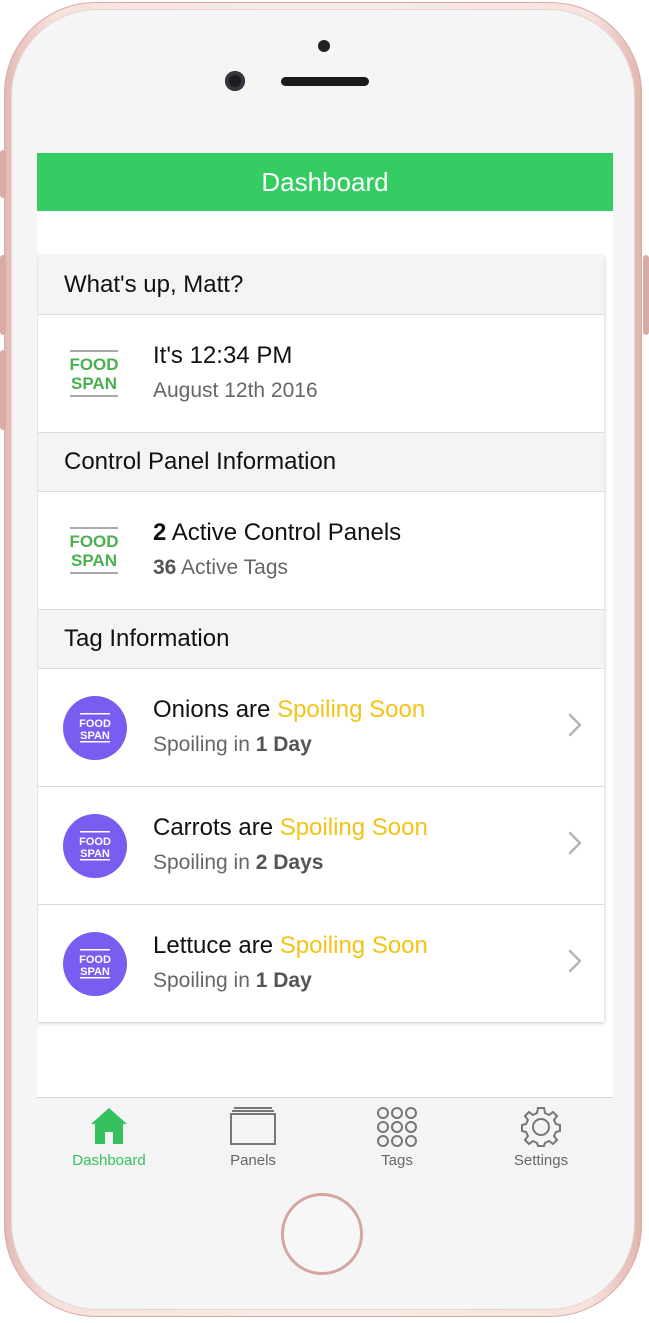 This screenshot has height=1323, width=649. I want to click on tab-label: Panels, so click(253, 1160).